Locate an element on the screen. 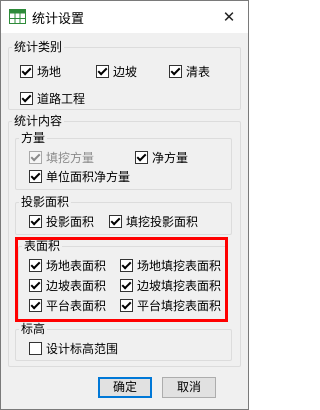 The width and height of the screenshot is (320, 410). window-title: 统计设置 is located at coordinates (58, 19).